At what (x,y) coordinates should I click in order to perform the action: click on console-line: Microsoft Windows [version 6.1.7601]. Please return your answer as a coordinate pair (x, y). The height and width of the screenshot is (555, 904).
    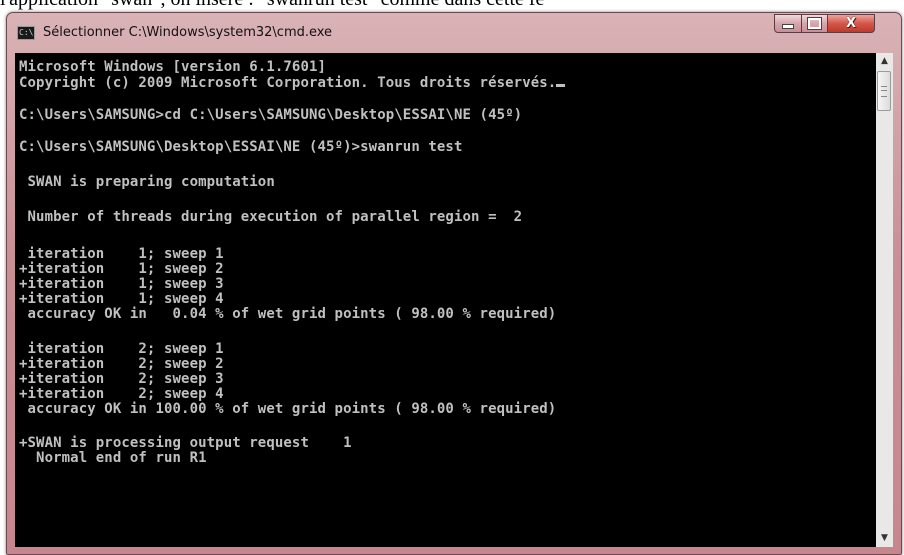
    Looking at the image, I should click on (173, 67).